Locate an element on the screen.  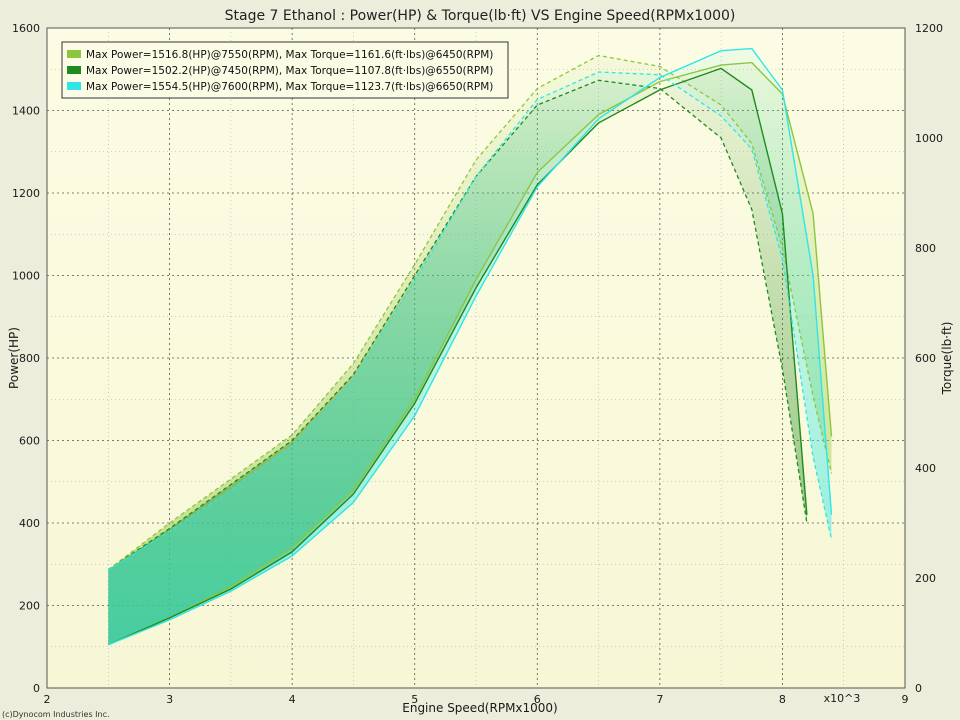
y-left-tick-label: 0 is located at coordinates (36, 688).